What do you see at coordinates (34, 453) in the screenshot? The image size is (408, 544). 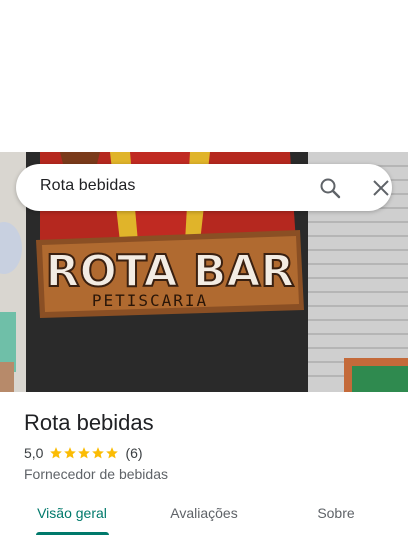 I see `rating-value: 5,0` at bounding box center [34, 453].